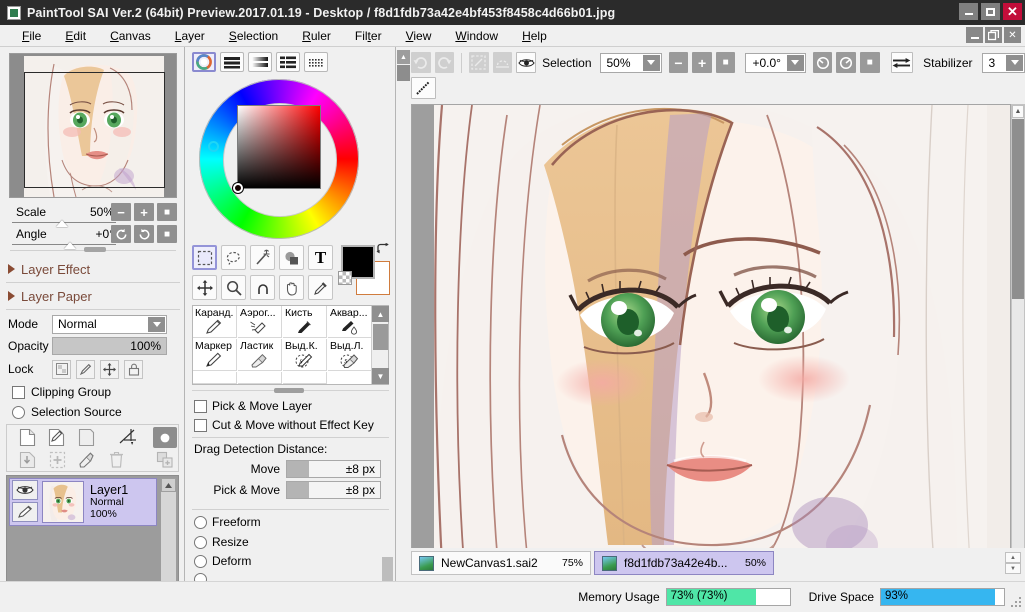 This screenshot has width=1025, height=612. What do you see at coordinates (121, 212) in the screenshot?
I see `scale-decrease-button: −` at bounding box center [121, 212].